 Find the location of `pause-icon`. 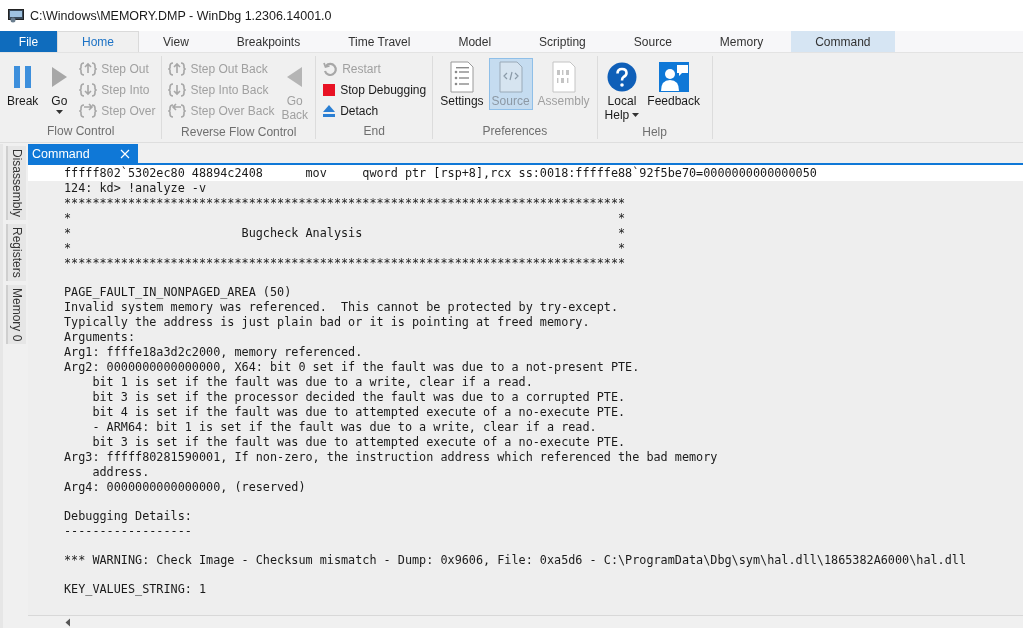

pause-icon is located at coordinates (22, 76).